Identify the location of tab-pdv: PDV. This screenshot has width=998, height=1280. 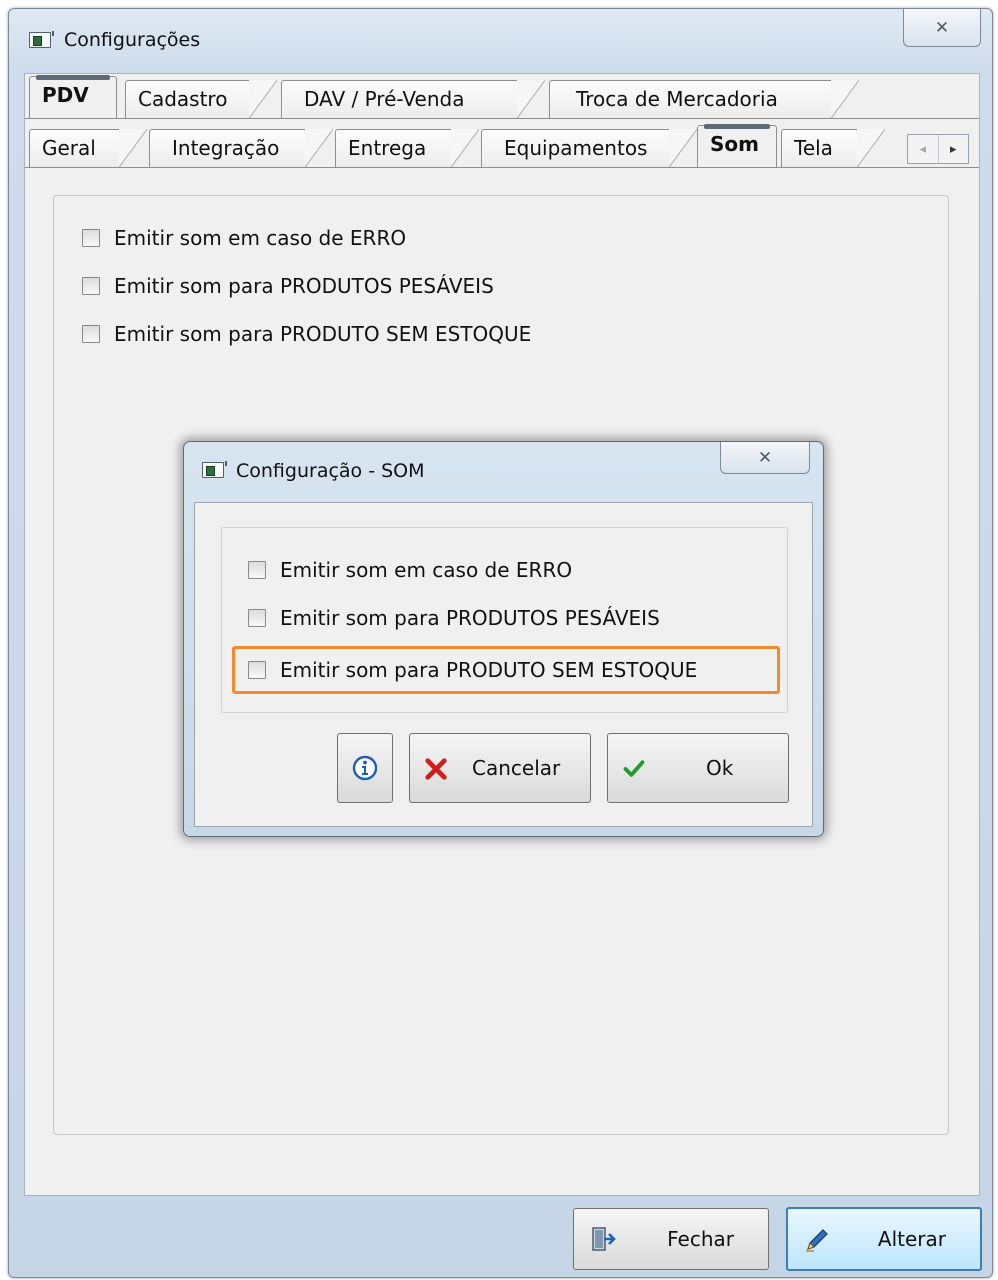
(73, 96).